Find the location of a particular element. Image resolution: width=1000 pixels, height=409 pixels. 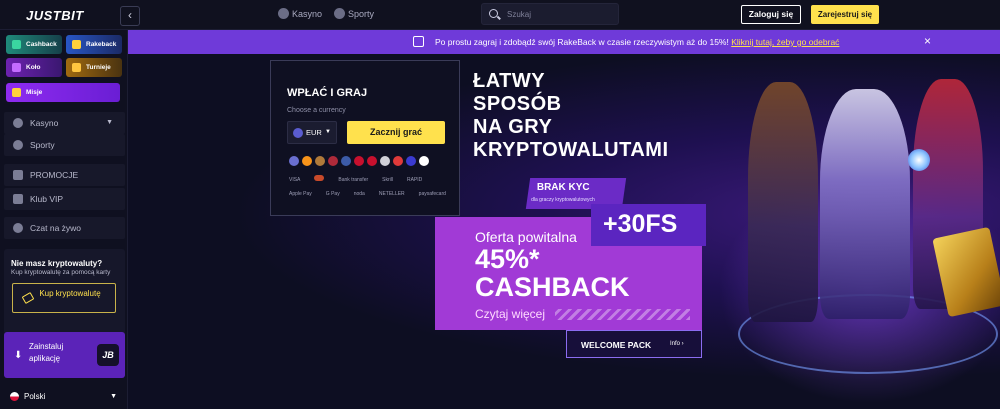

adventurer-character-image is located at coordinates (783, 202).